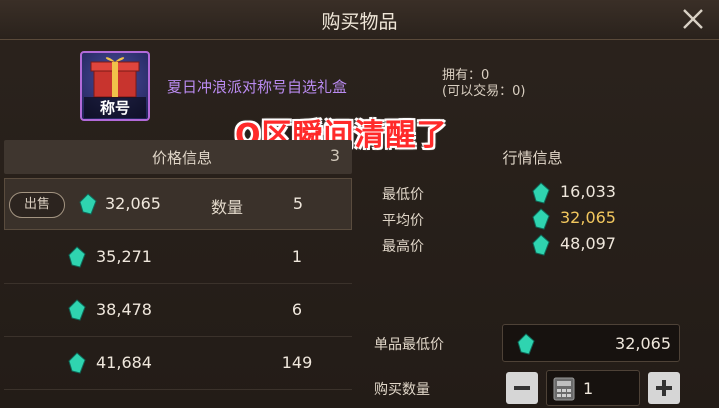 This screenshot has height=408, width=719. I want to click on tradable-count: (可以交易：0), so click(484, 91).